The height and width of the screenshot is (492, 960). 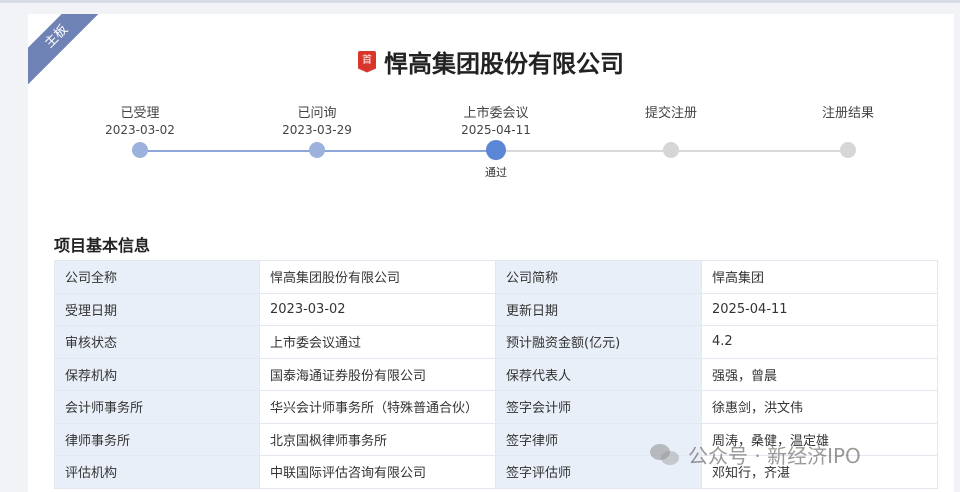 I want to click on company-title: 首 悍高集团股份有限公司, so click(x=491, y=61).